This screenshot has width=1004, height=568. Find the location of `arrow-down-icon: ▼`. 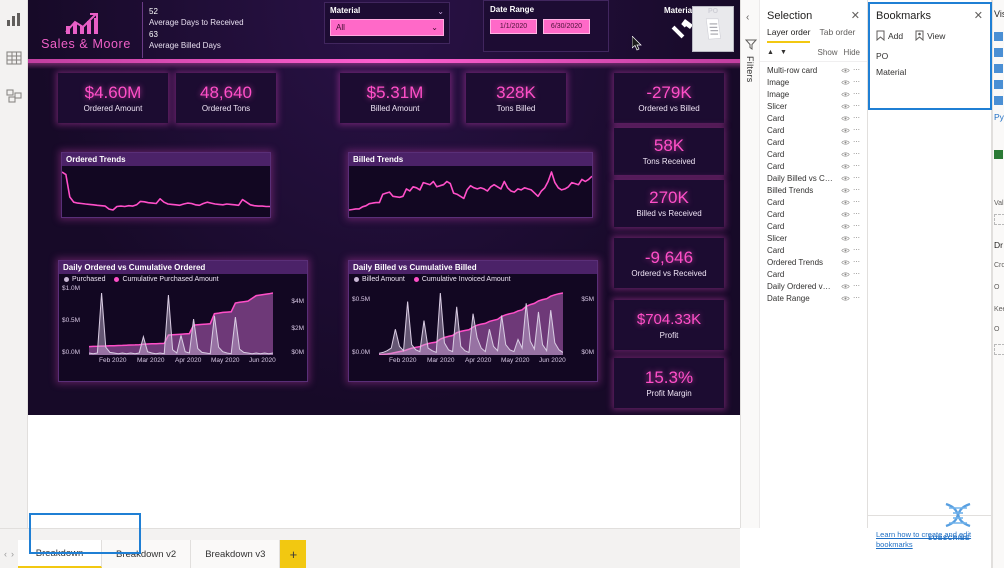

arrow-down-icon: ▼ is located at coordinates (783, 52).